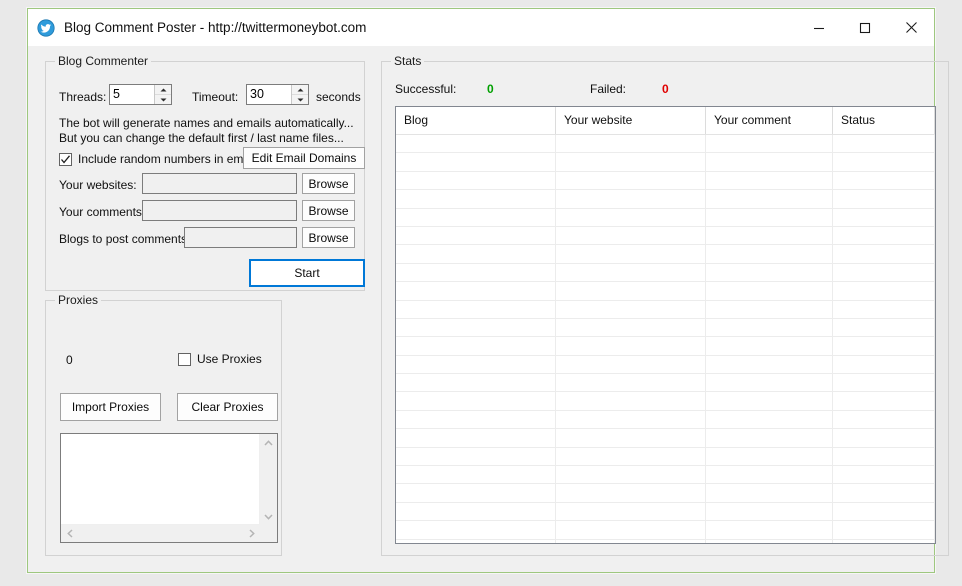 This screenshot has width=962, height=586. Describe the element at coordinates (476, 120) in the screenshot. I see `column-header-blog: Blog` at that location.